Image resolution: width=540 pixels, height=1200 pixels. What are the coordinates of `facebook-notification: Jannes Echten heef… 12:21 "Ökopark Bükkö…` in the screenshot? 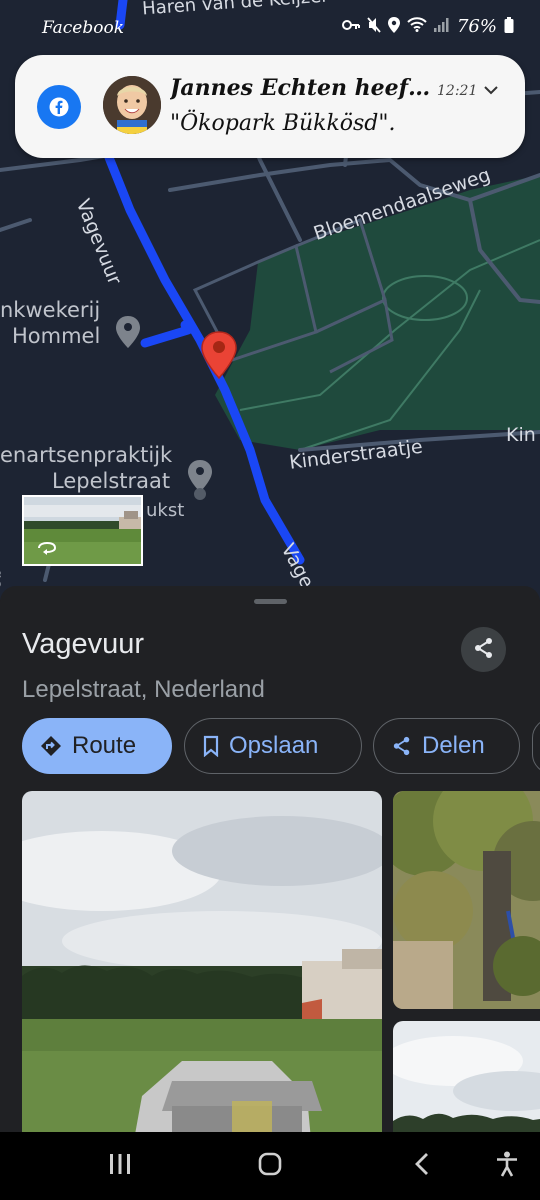 It's located at (270, 106).